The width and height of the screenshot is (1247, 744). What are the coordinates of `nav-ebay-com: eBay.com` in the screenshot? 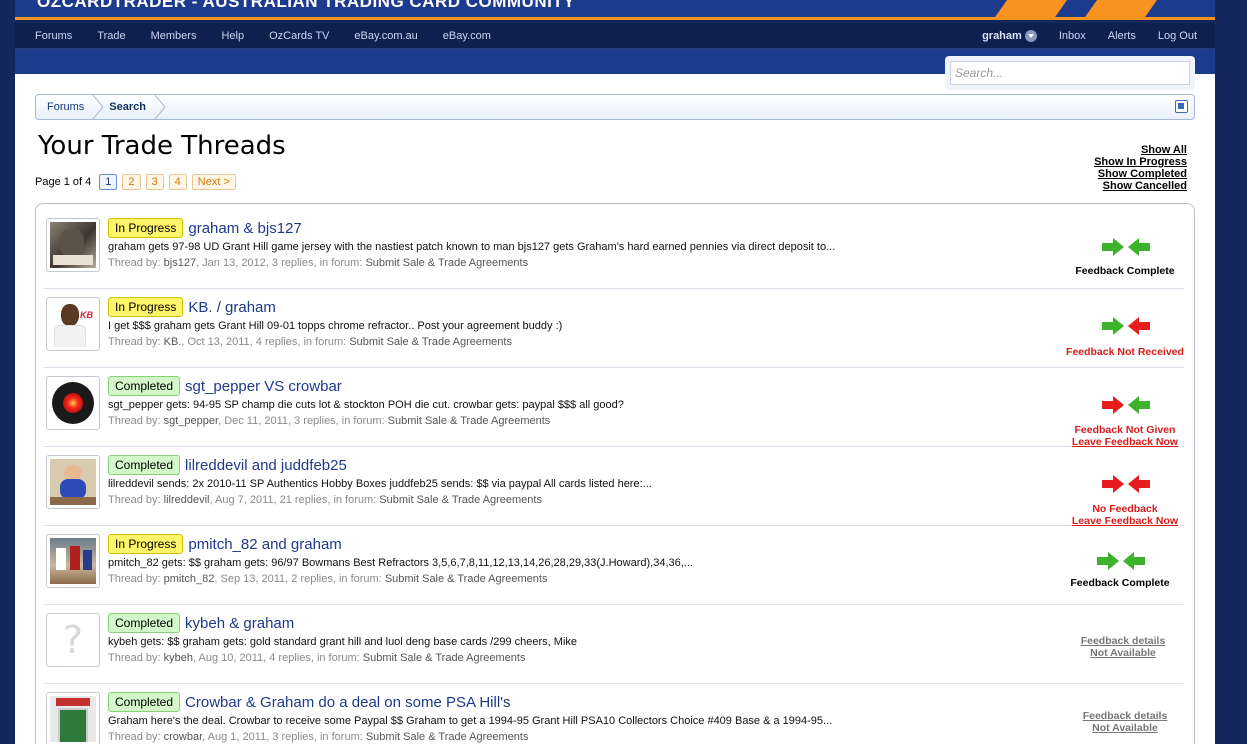 It's located at (467, 36).